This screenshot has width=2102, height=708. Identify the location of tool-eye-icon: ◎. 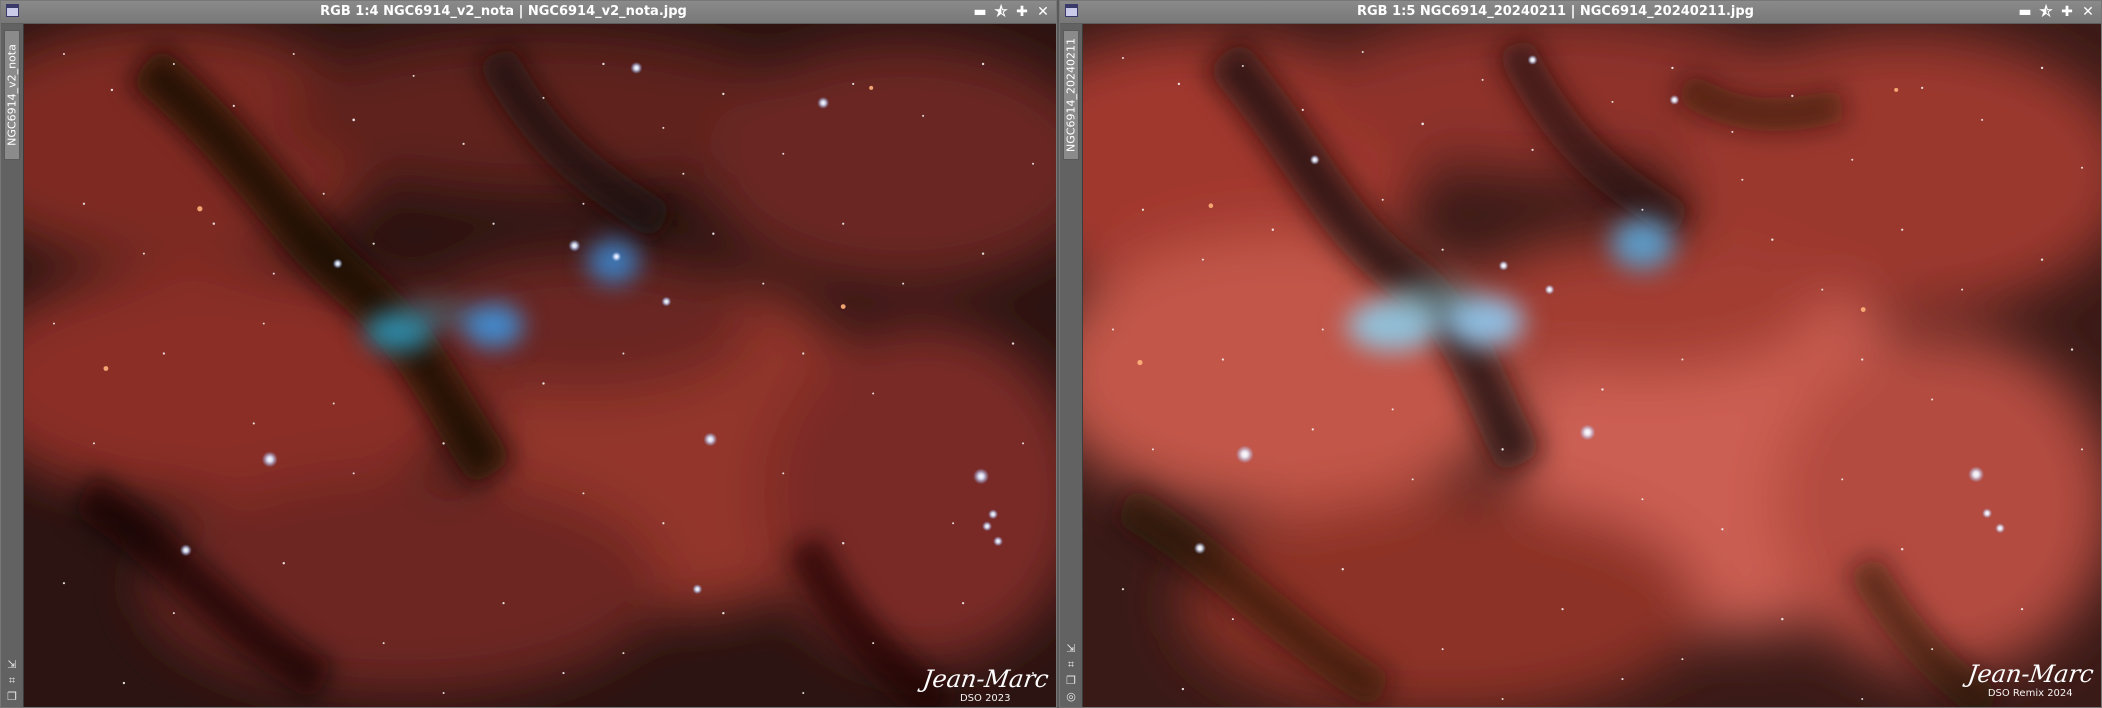
(1071, 697).